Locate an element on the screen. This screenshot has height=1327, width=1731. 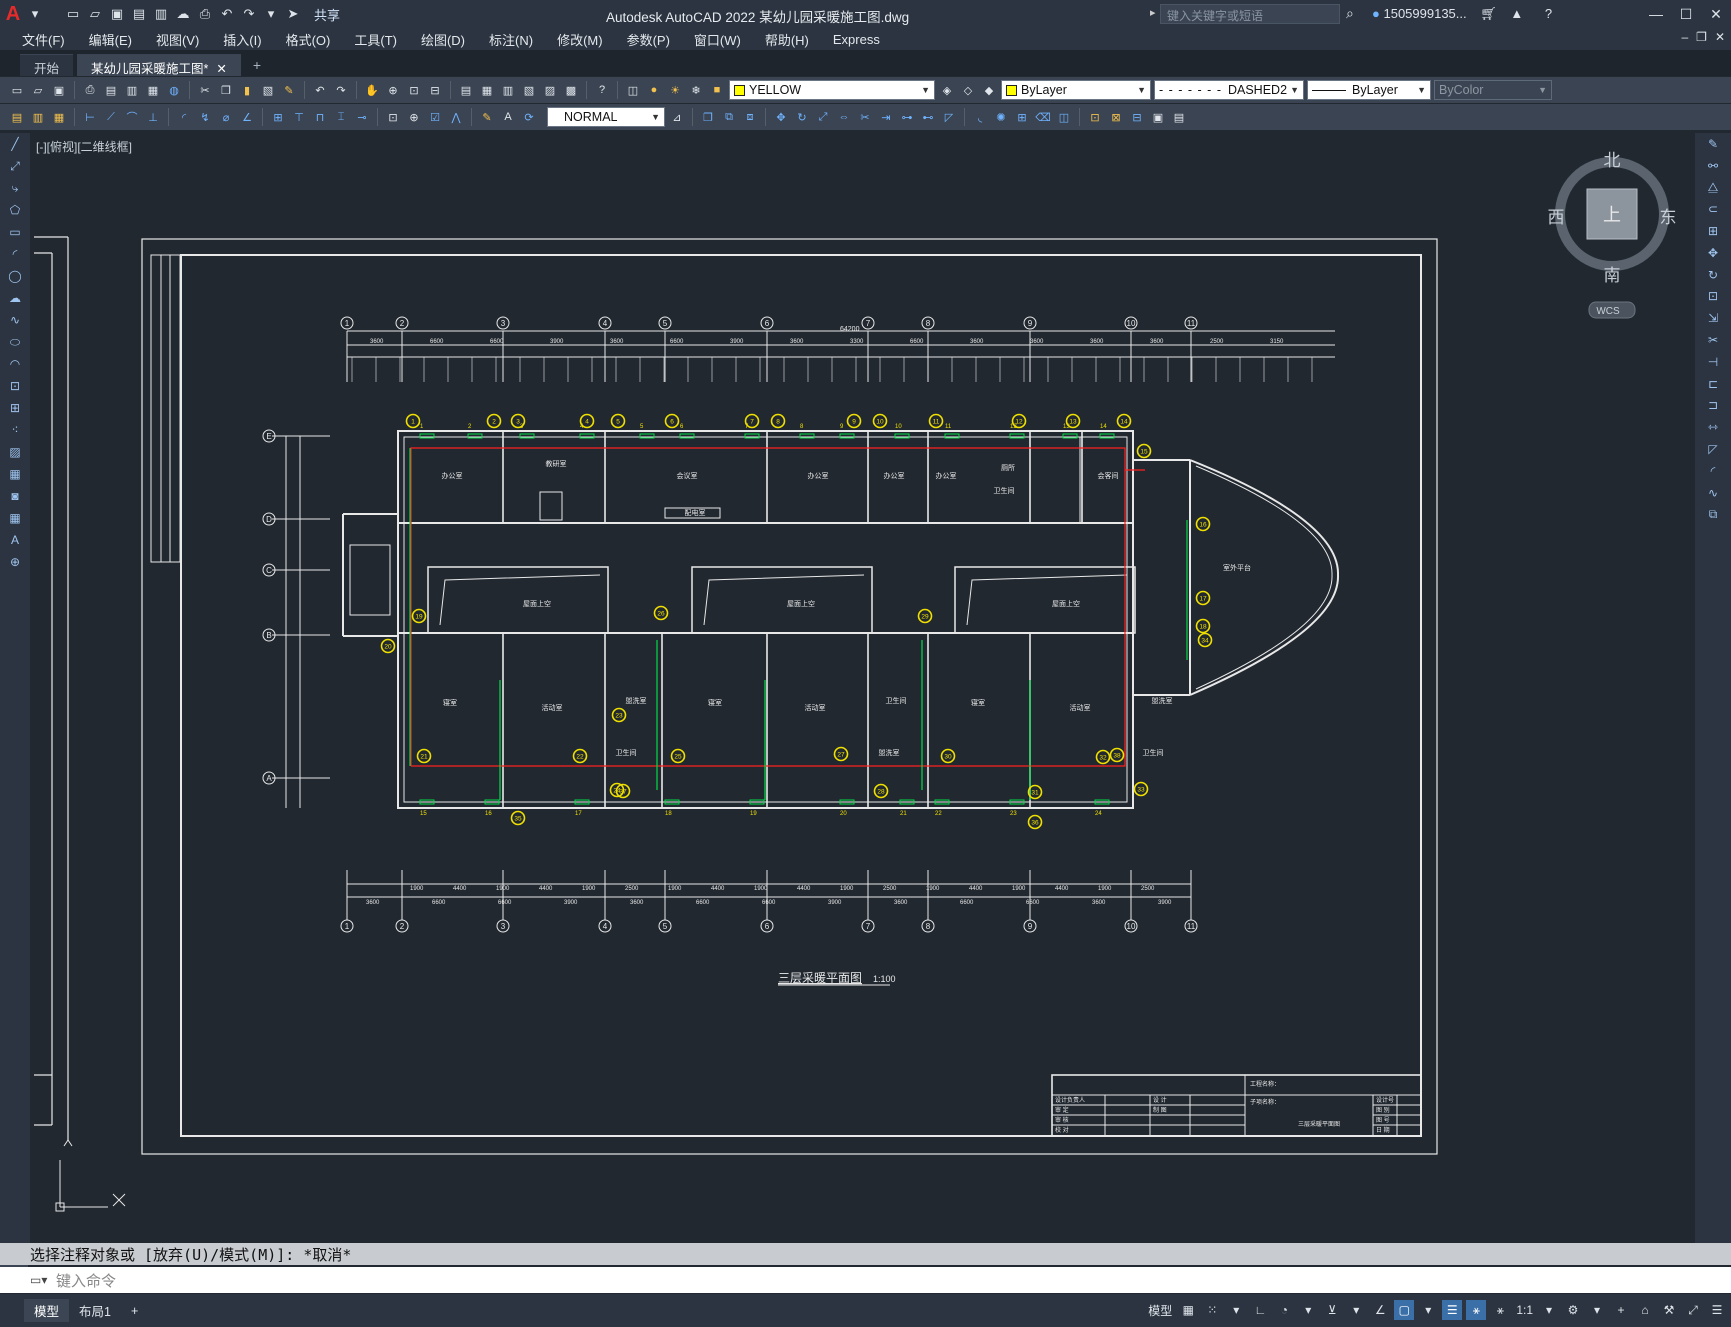
viewport-controls: [-][俯视][二维线框] is located at coordinates (84, 146).